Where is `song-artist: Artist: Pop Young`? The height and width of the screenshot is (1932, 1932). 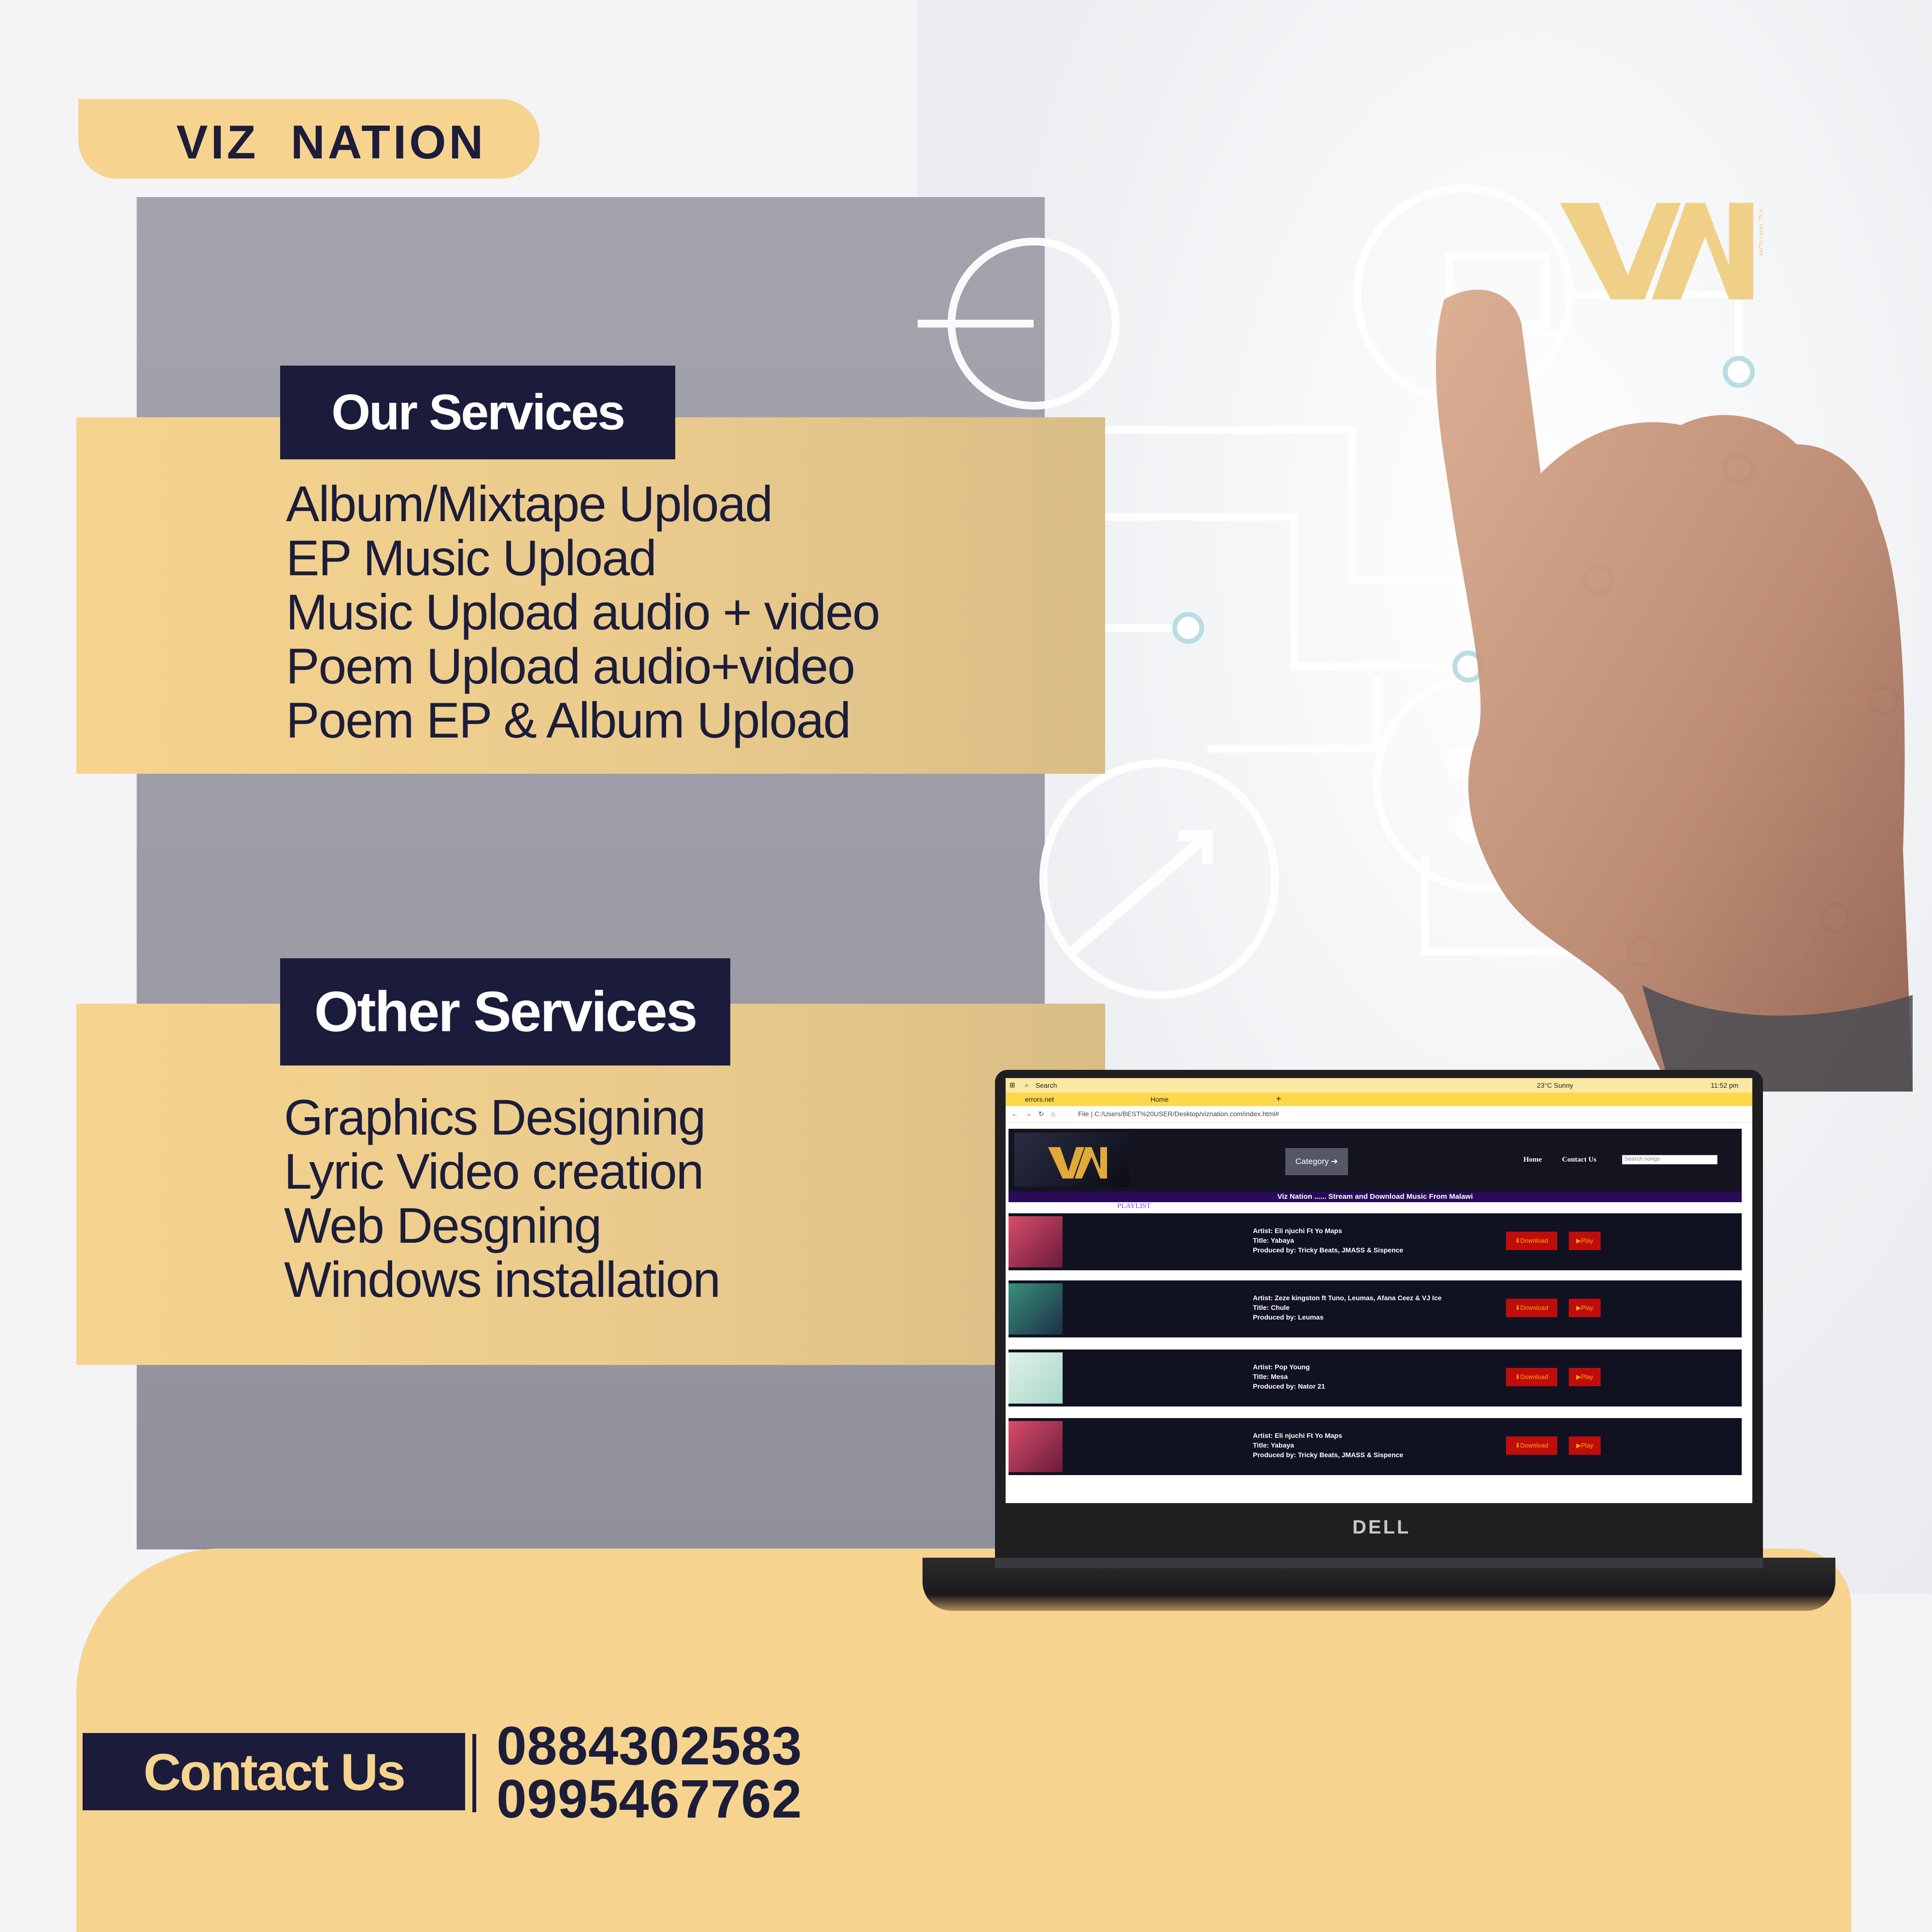 song-artist: Artist: Pop Young is located at coordinates (1281, 1367).